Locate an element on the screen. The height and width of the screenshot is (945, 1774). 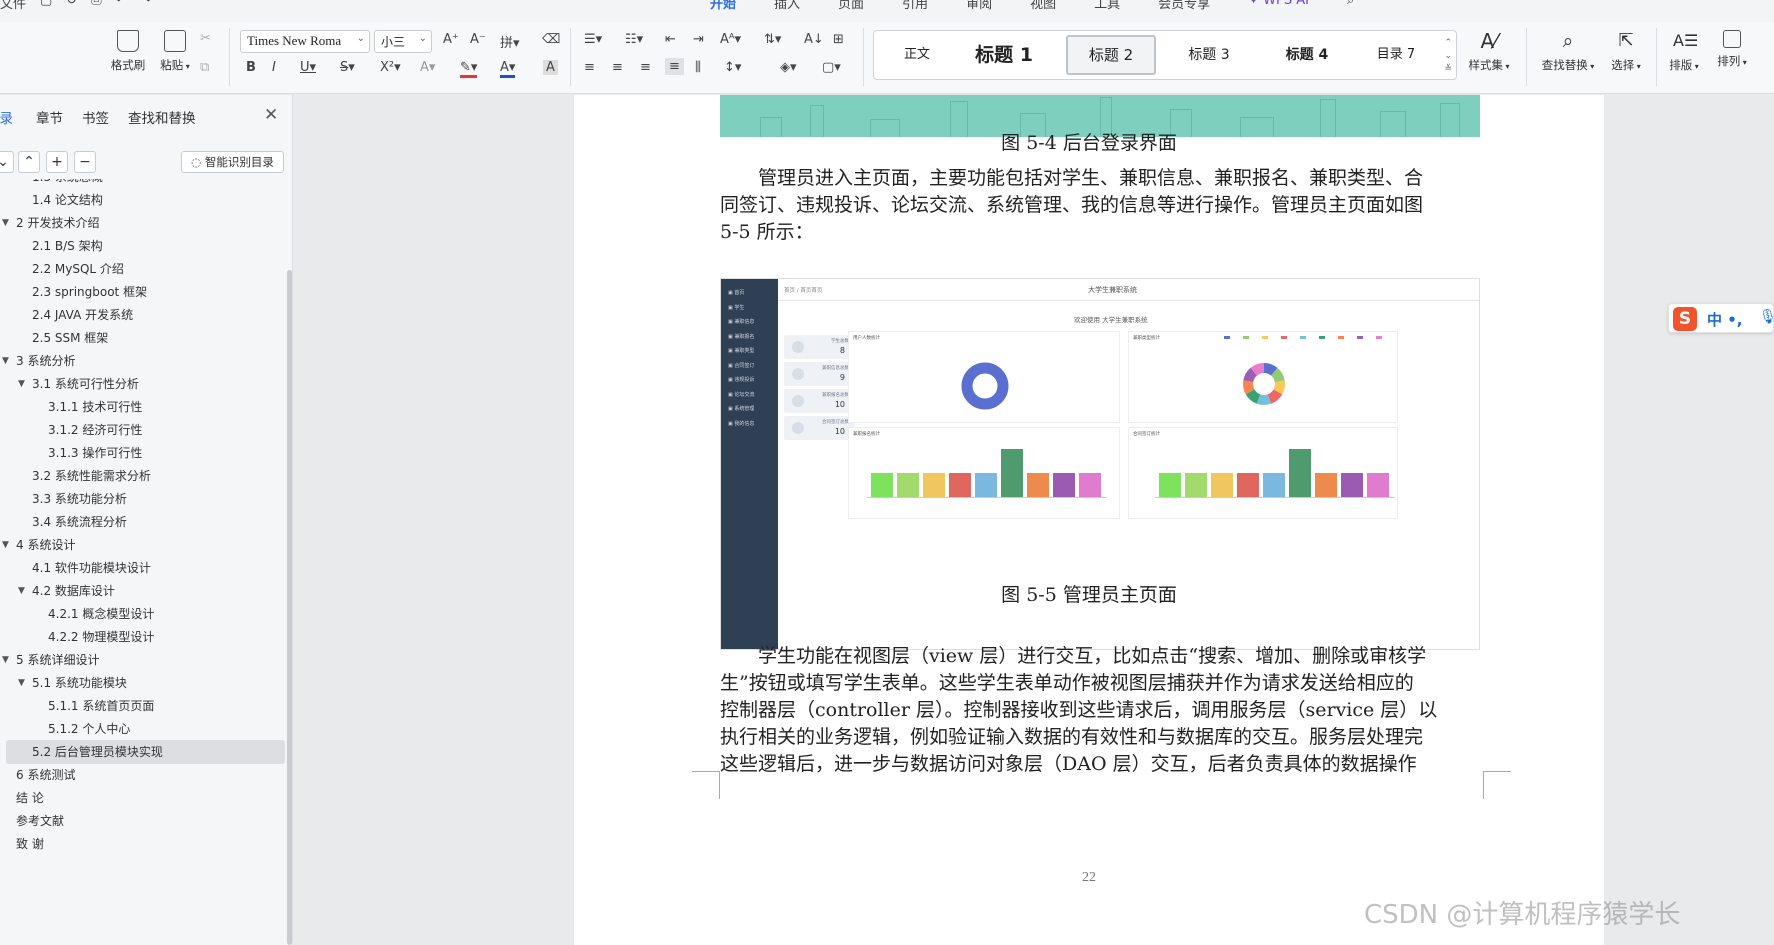
toc-item: 3.2 系统性能需求分析 is located at coordinates (142, 476).